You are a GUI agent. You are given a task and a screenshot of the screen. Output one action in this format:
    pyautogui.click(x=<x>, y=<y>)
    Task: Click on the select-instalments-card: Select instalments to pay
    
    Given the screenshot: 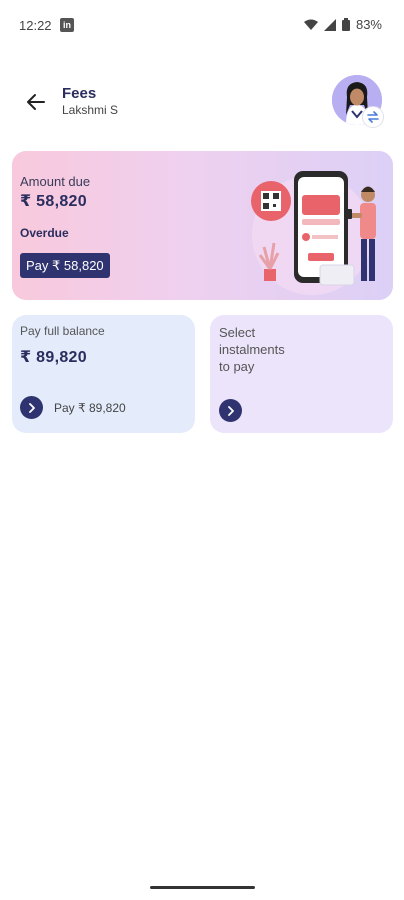 What is the action you would take?
    pyautogui.click(x=301, y=374)
    